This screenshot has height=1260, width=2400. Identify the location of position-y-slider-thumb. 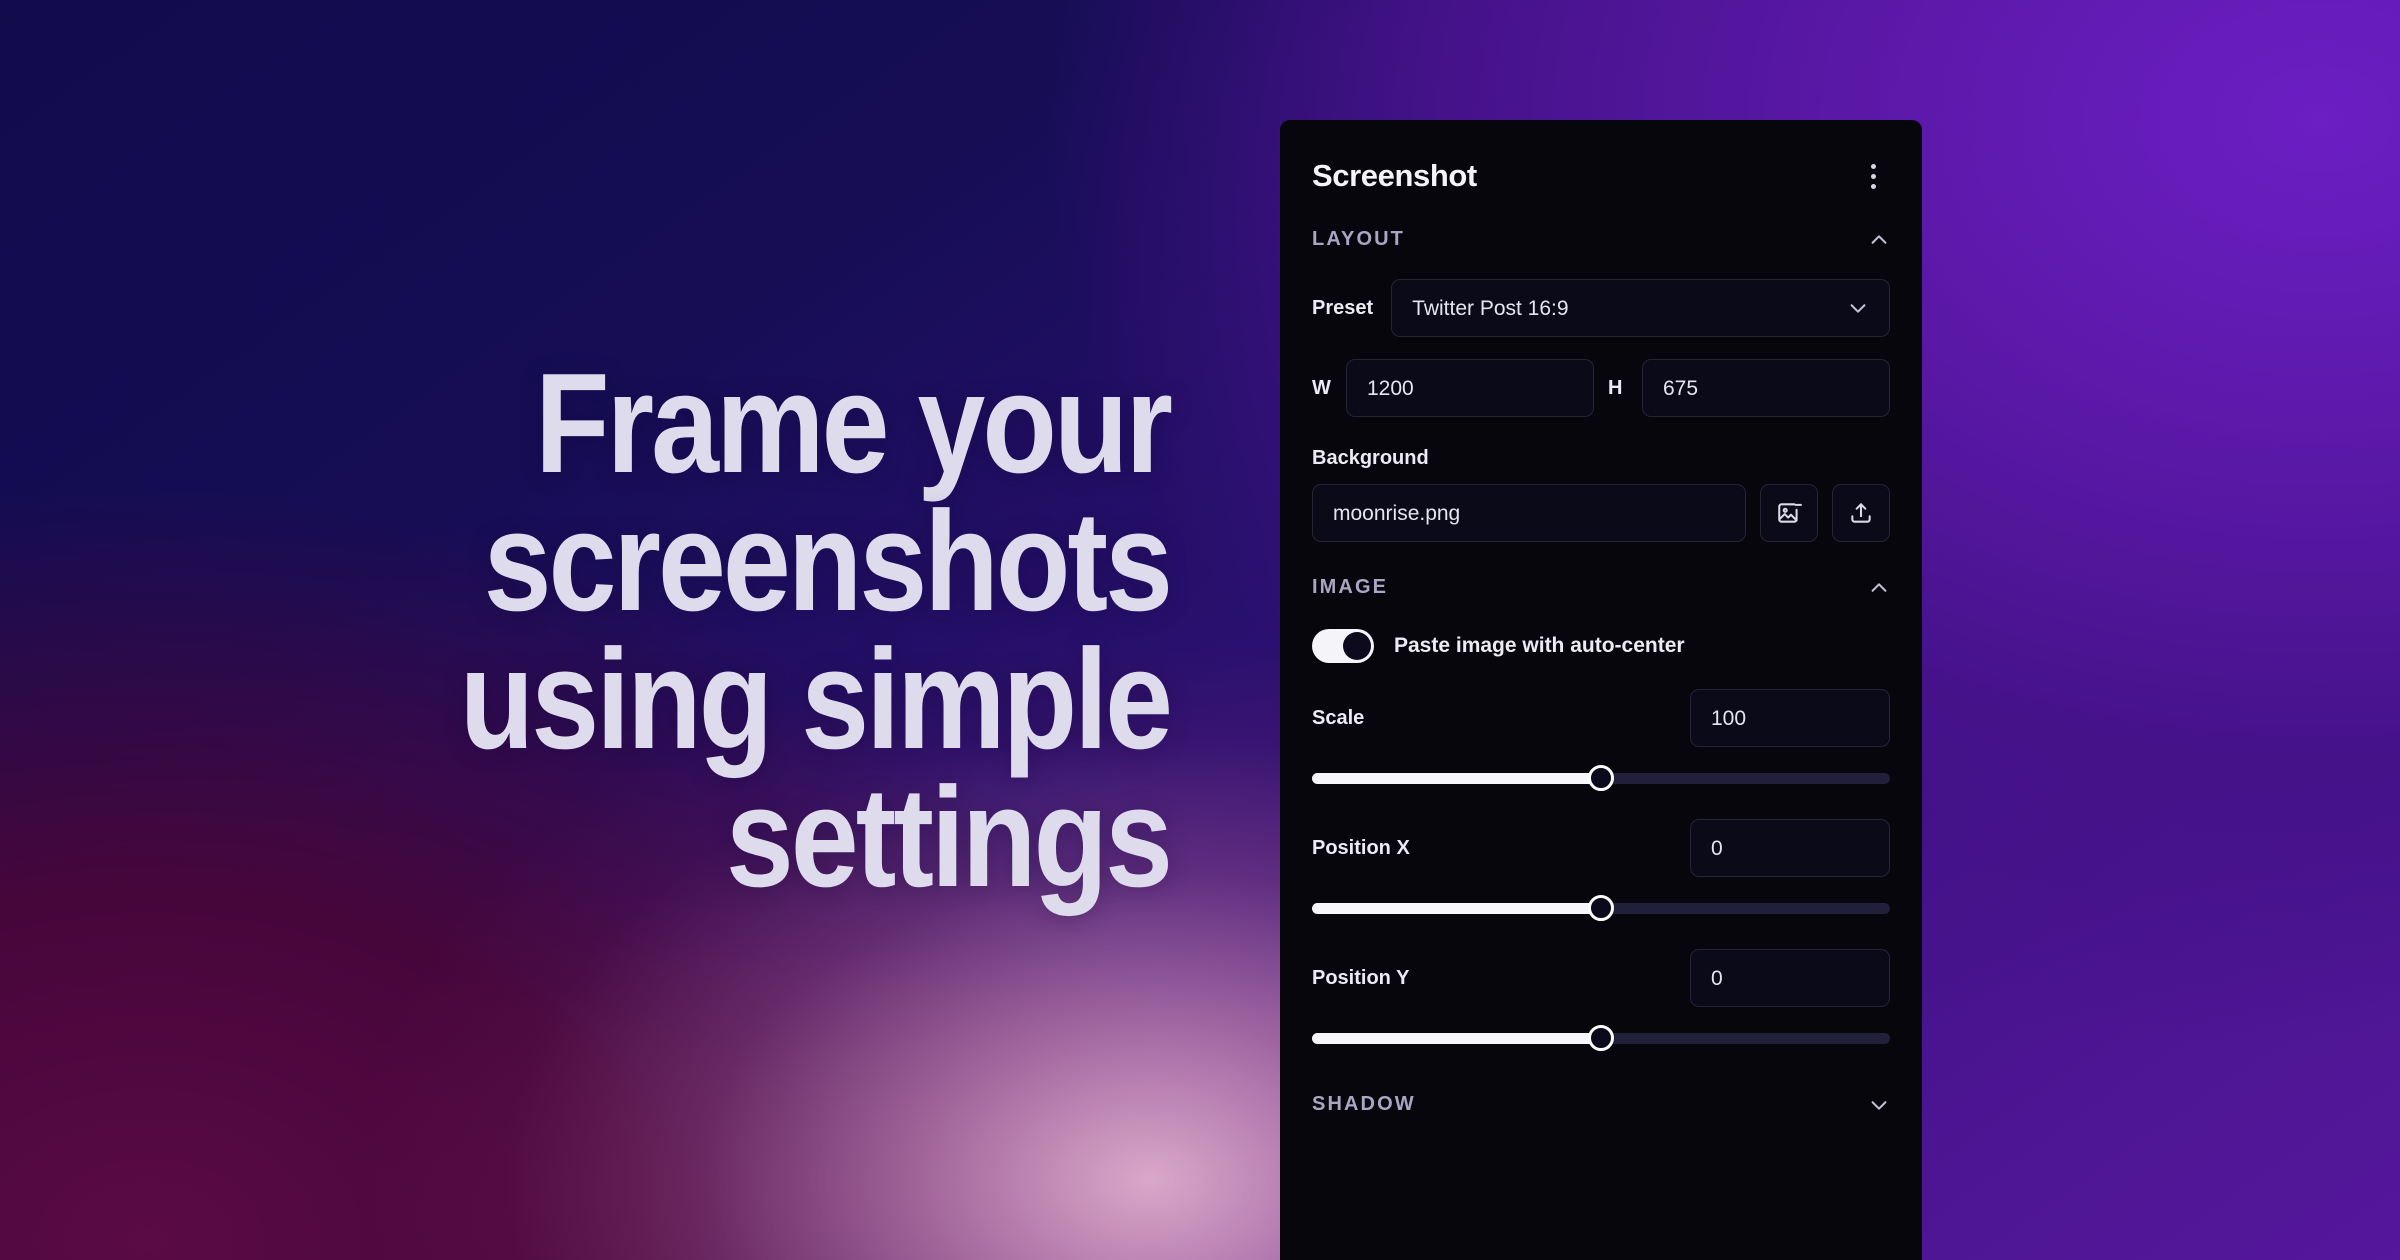
(1601, 1038).